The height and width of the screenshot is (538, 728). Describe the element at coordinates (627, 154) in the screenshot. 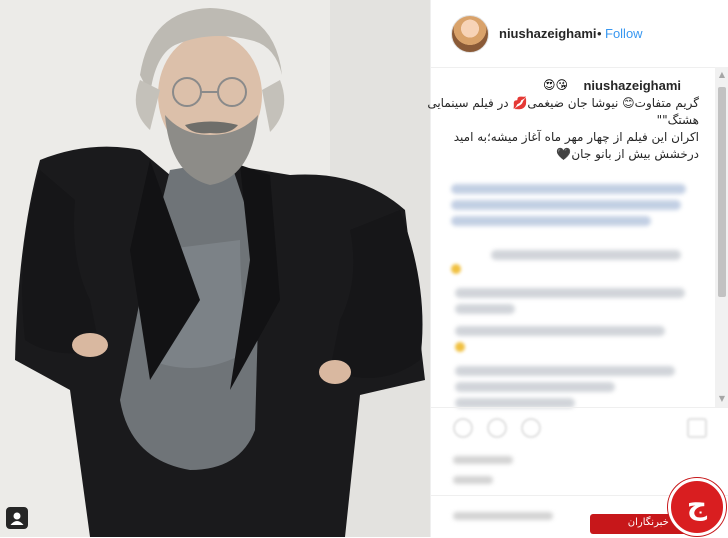

I see `caption-line: درخشش بیش از بانو جان🖤` at that location.